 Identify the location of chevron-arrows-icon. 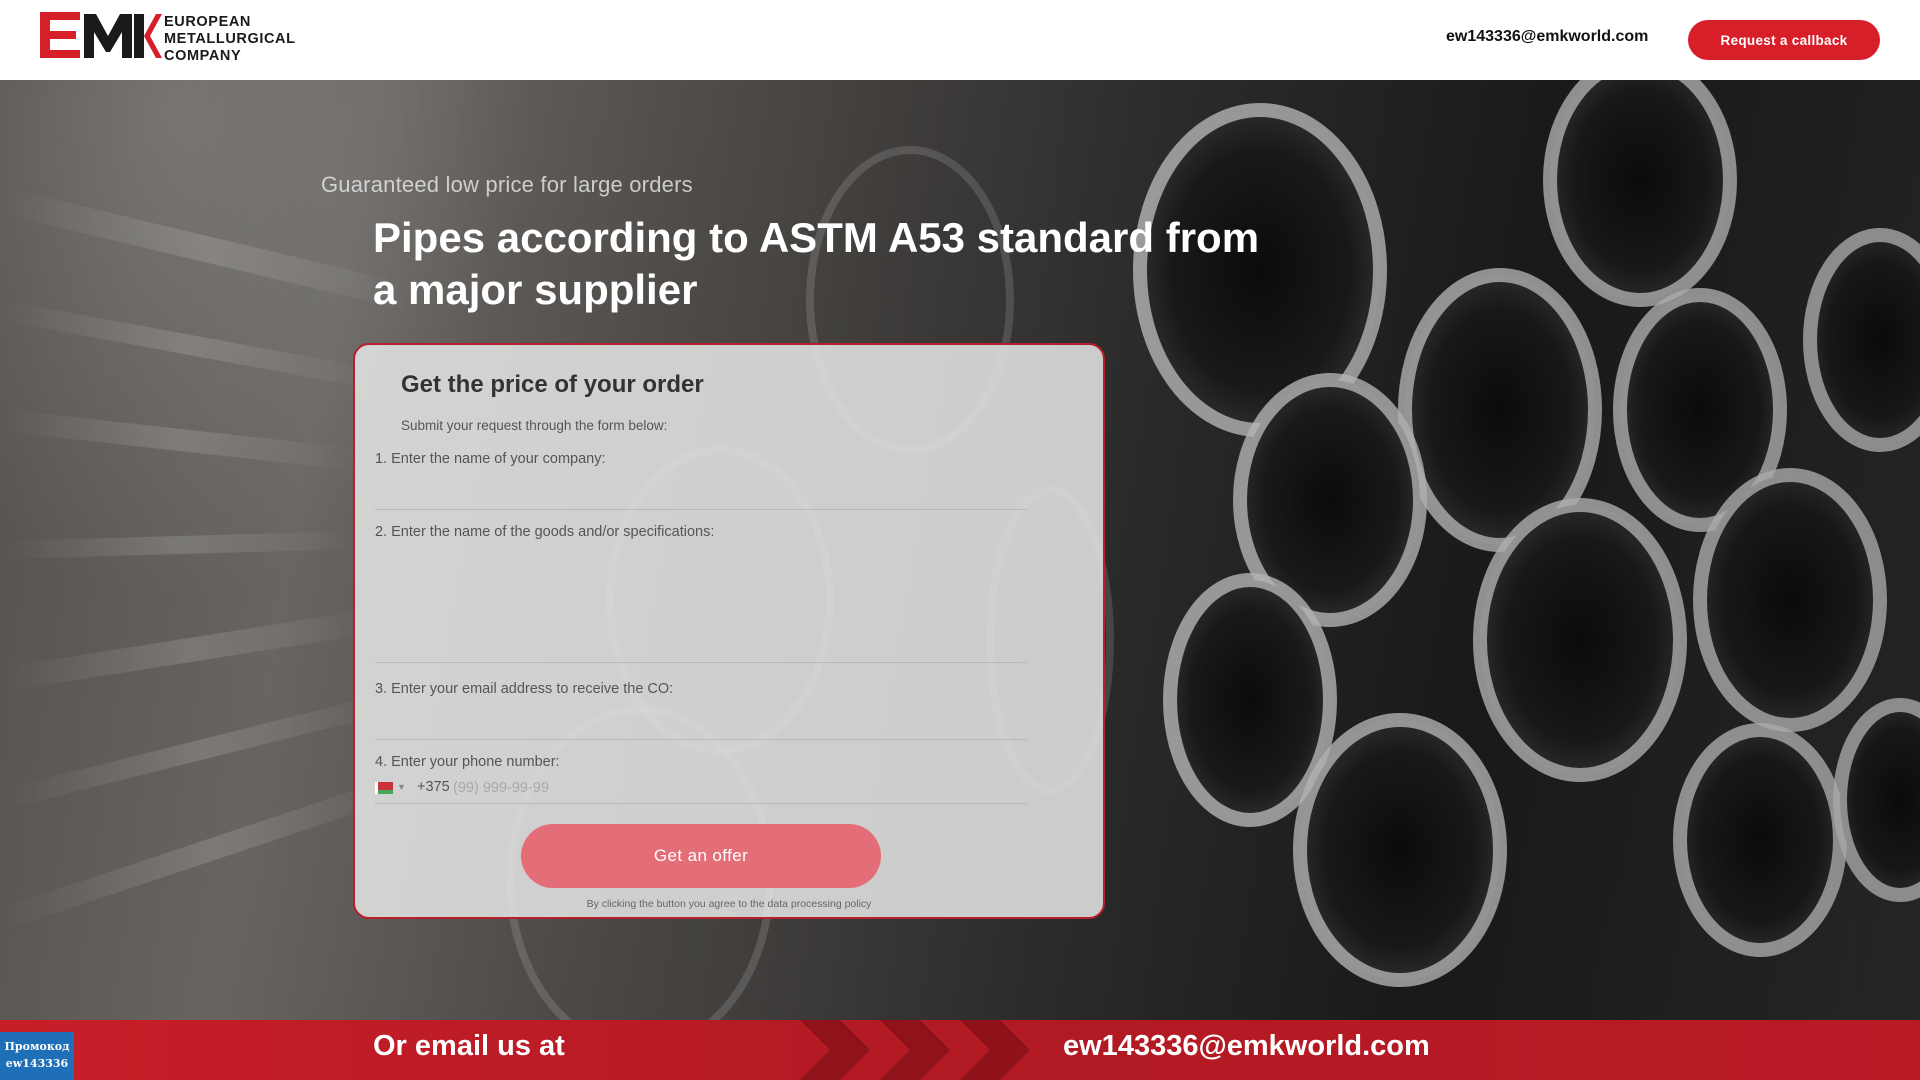
(915, 1050).